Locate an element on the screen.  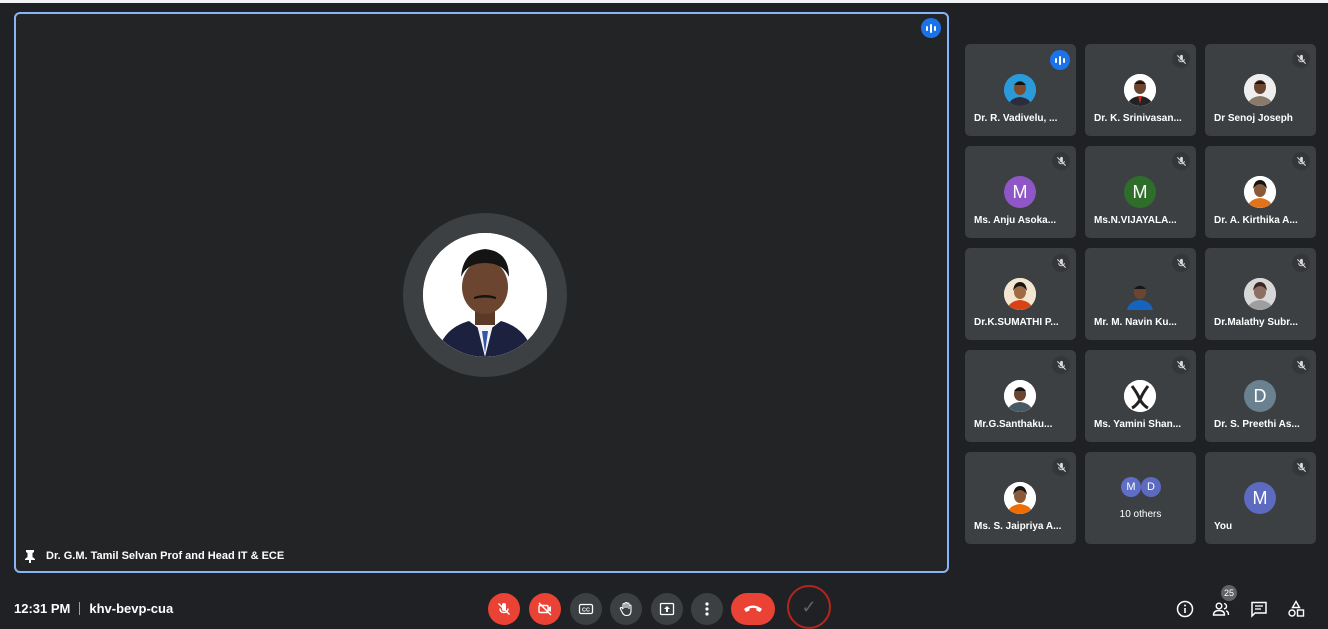
more-icon is located at coordinates (707, 609).